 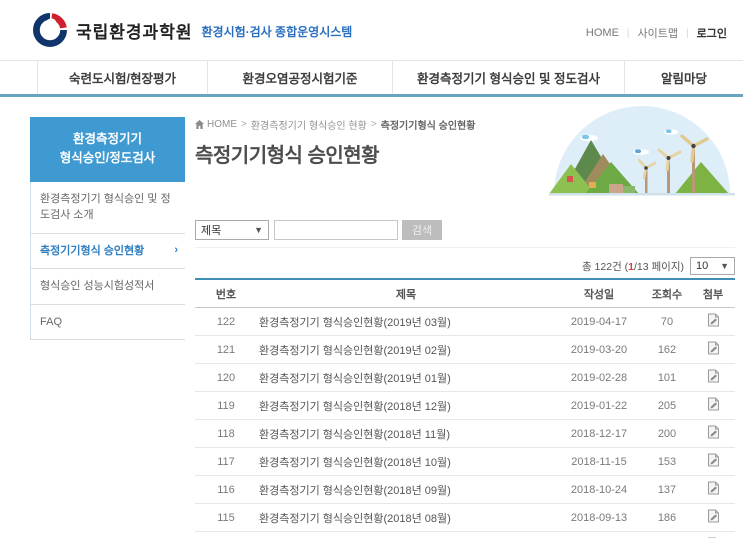 What do you see at coordinates (19, 77) in the screenshot?
I see `nav-spacer` at bounding box center [19, 77].